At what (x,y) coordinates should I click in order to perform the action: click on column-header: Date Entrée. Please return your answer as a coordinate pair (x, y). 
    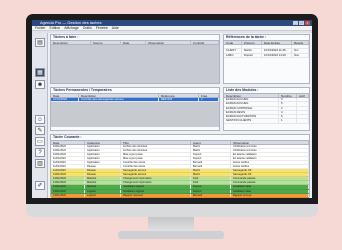
    Looking at the image, I should click on (277, 42).